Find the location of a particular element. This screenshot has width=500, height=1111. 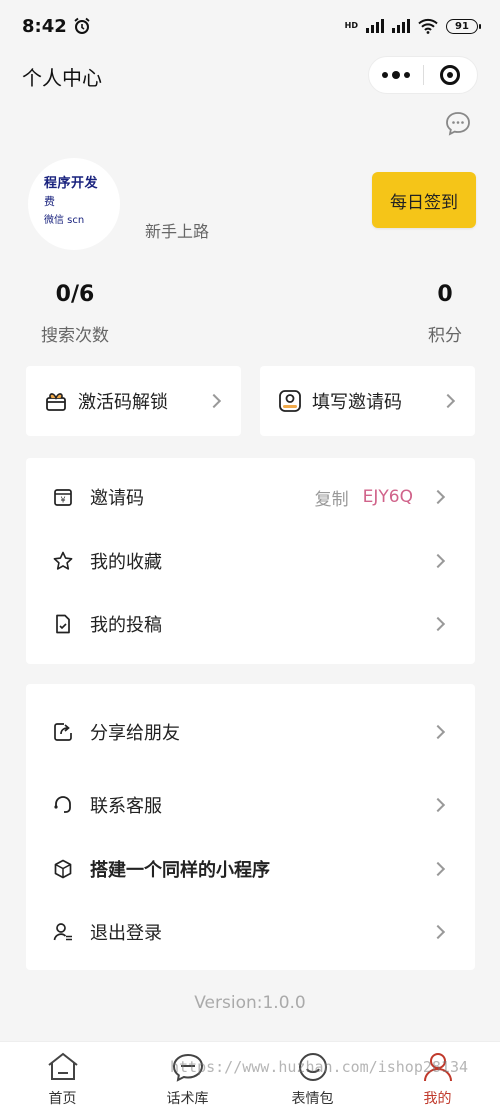

watermark: https://www.huzhan.com/ishop28134 is located at coordinates (319, 1067).